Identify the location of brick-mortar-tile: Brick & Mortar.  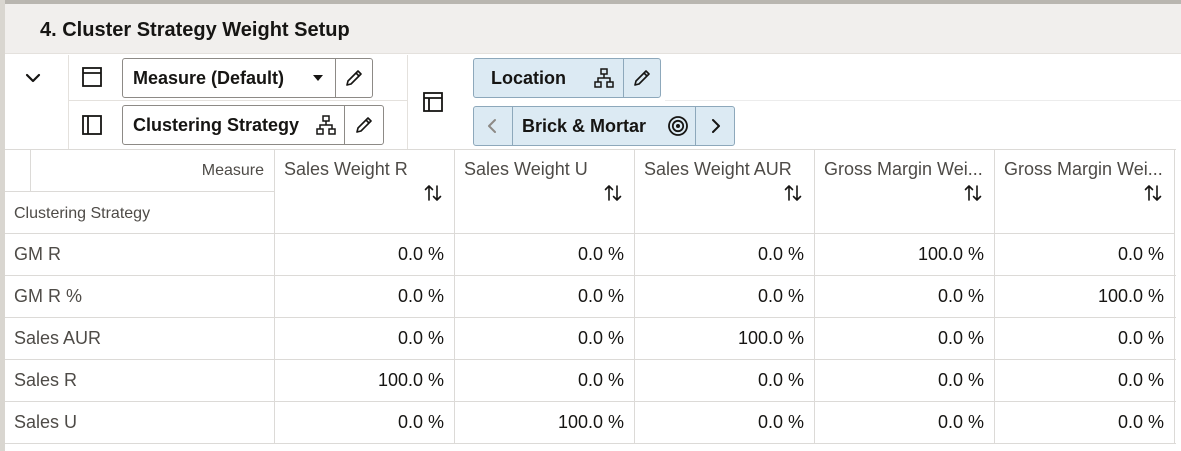
(604, 126).